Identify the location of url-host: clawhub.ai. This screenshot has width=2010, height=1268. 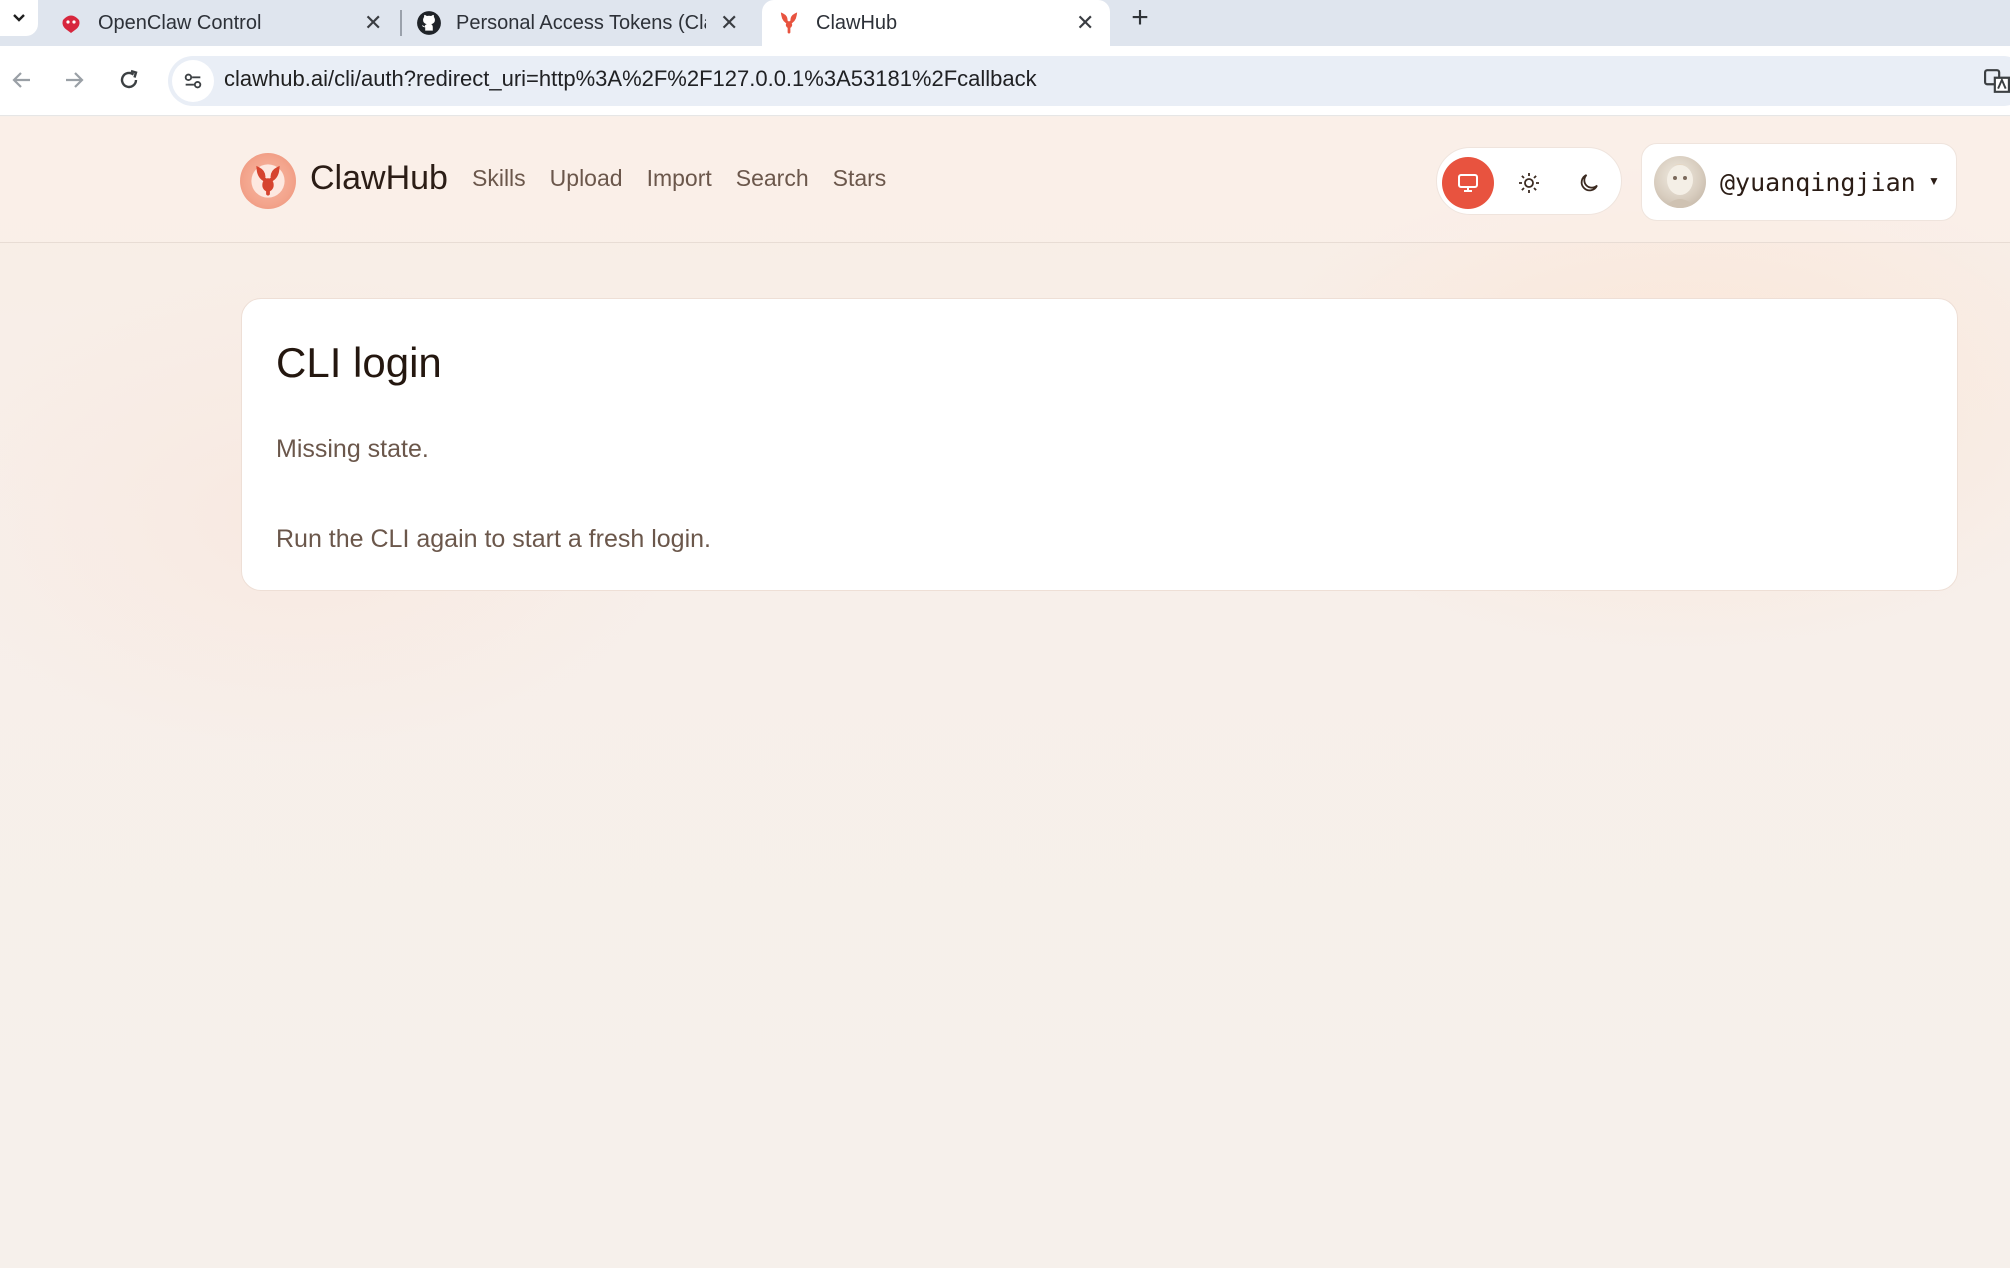
(276, 78).